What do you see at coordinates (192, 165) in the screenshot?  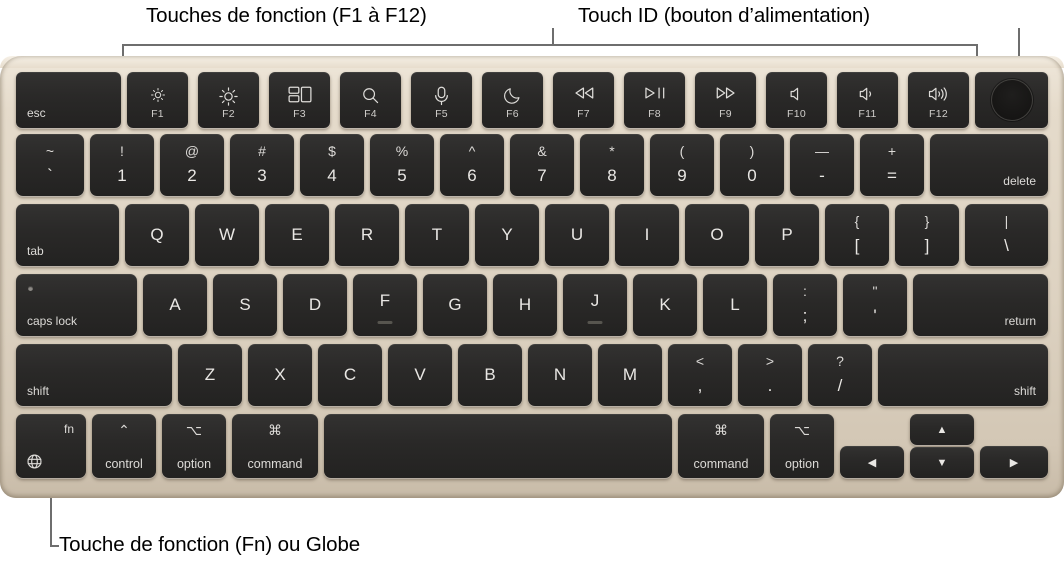 I see `key-2: @ 2` at bounding box center [192, 165].